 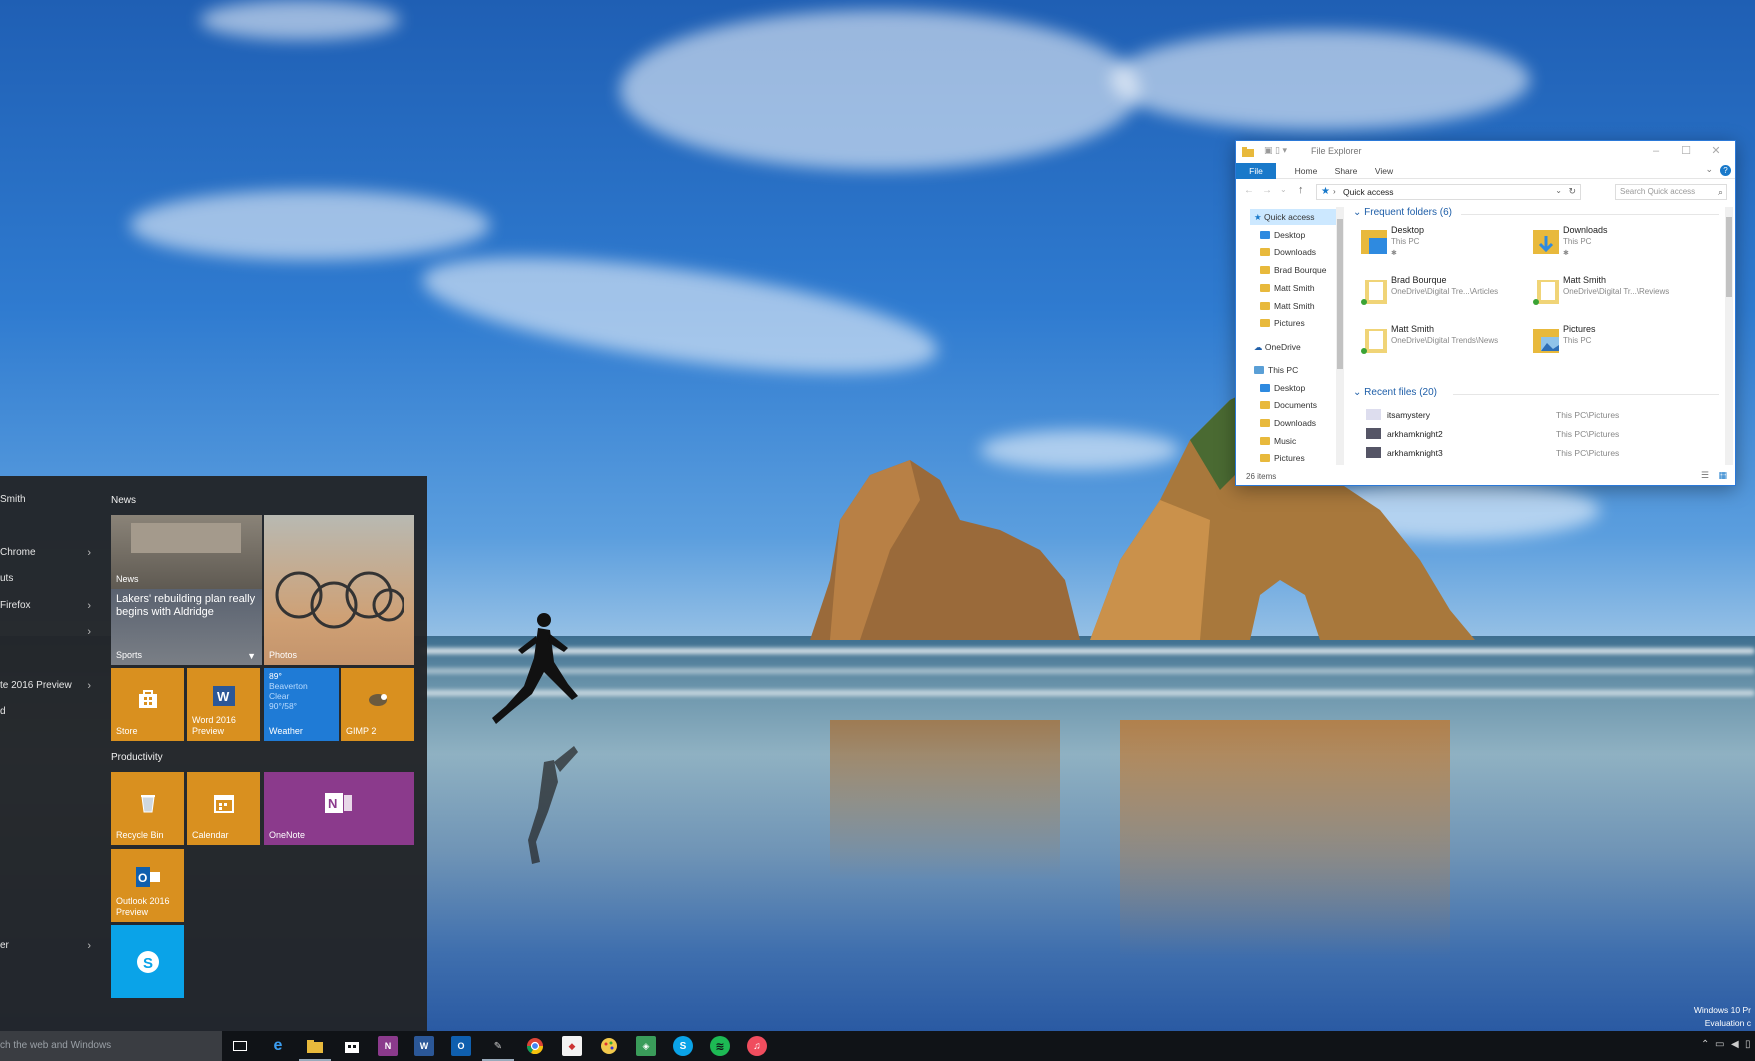 I want to click on start-app-item: ›, so click(x=47, y=632).